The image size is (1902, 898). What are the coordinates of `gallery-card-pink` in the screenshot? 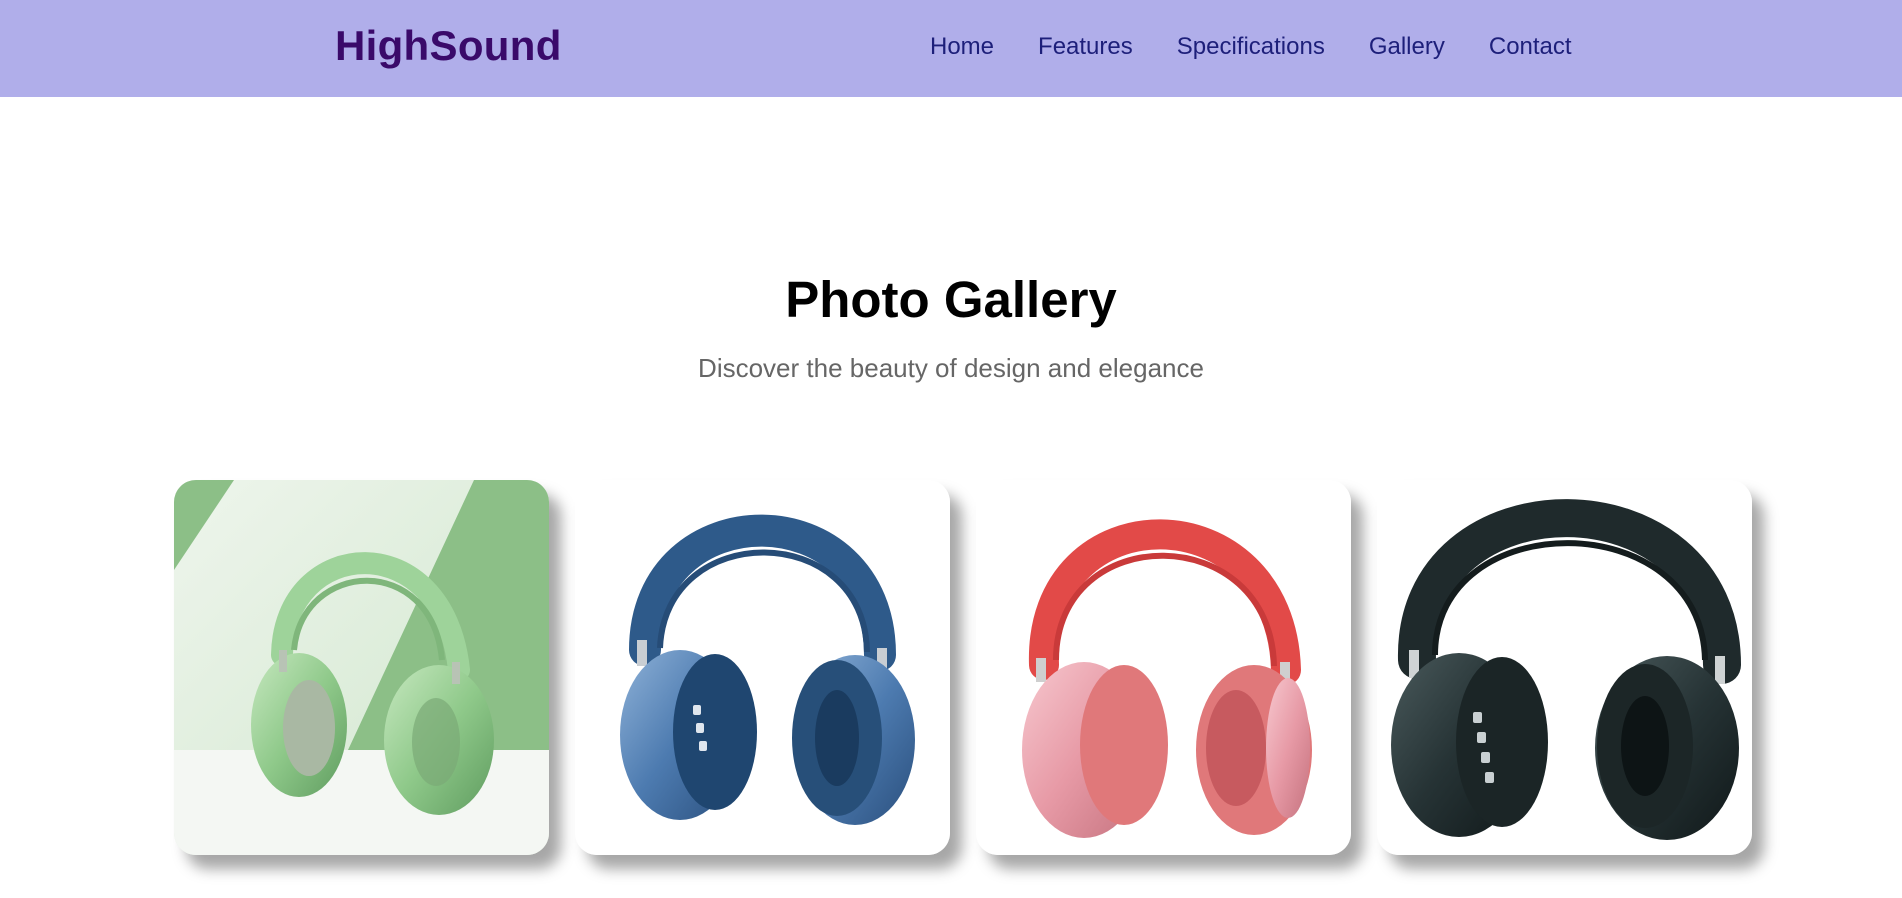 It's located at (1163, 667).